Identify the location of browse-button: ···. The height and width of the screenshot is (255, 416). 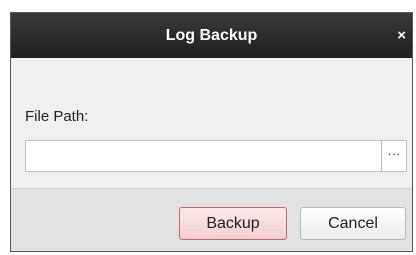
(394, 156).